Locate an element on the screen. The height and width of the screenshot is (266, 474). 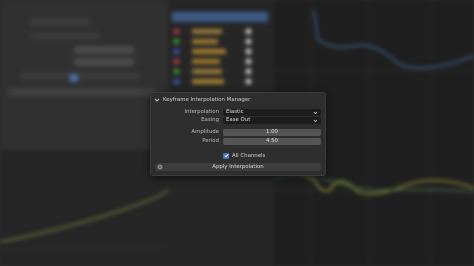
interpolation-value: Elastic is located at coordinates (235, 112).